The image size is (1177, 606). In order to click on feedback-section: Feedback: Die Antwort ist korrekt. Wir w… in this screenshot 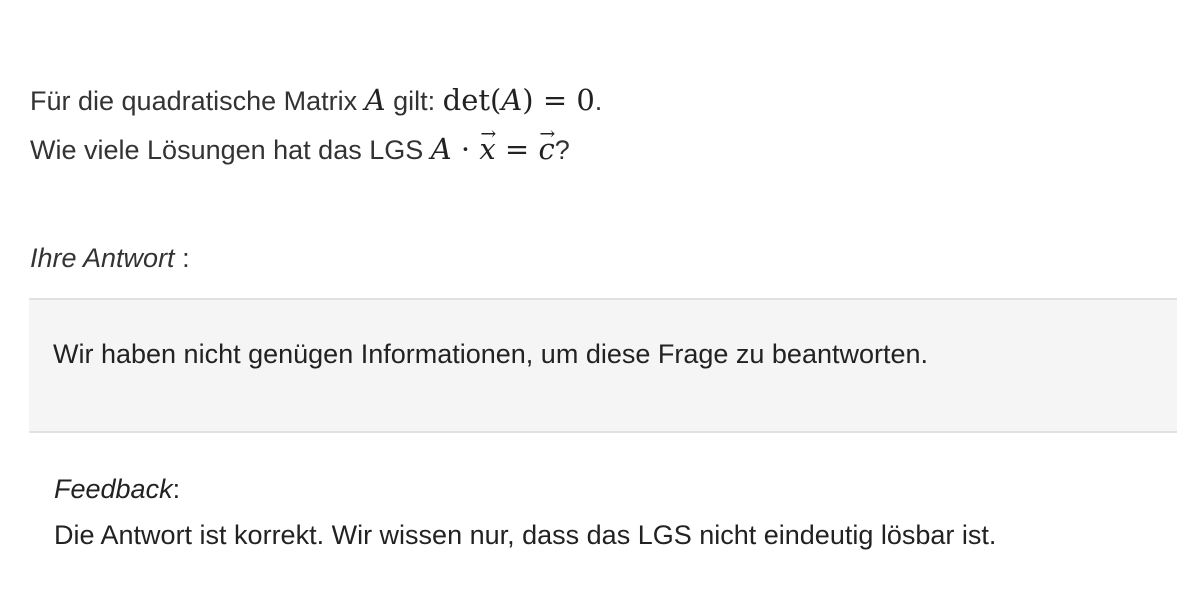, I will do `click(525, 512)`.